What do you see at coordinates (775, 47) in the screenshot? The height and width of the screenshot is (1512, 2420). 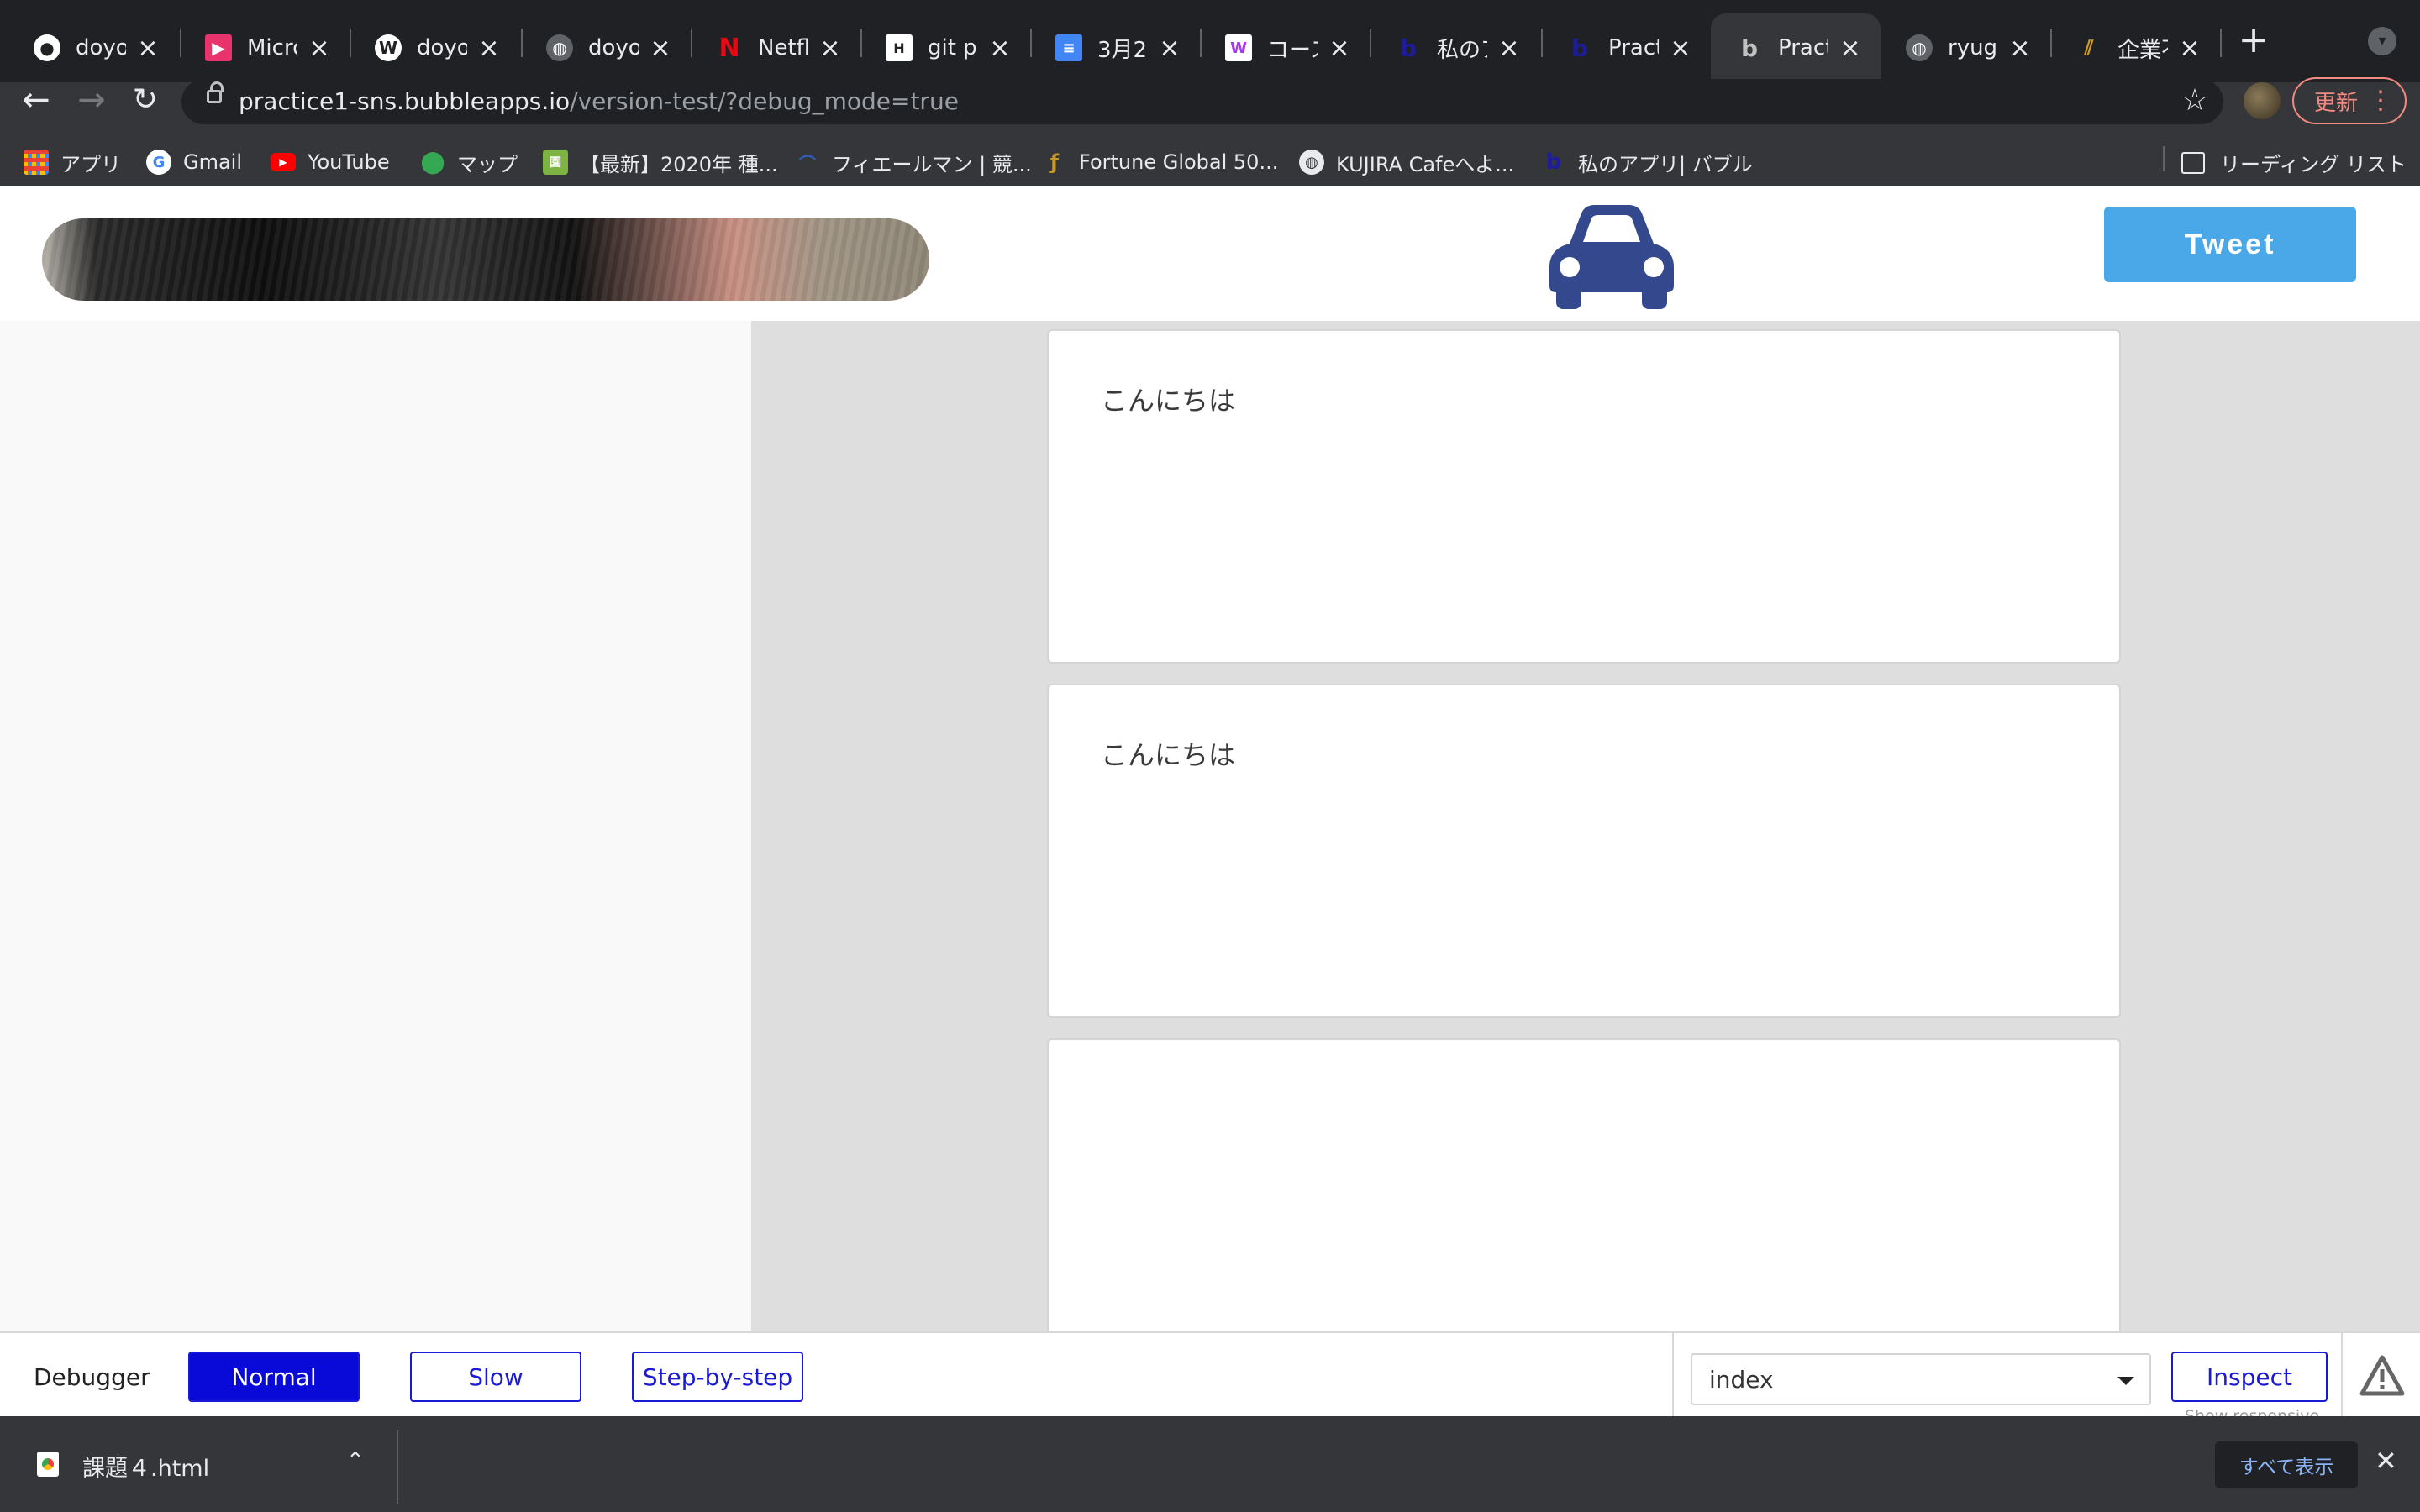 I see `tab-netflix: N Netflix ×` at bounding box center [775, 47].